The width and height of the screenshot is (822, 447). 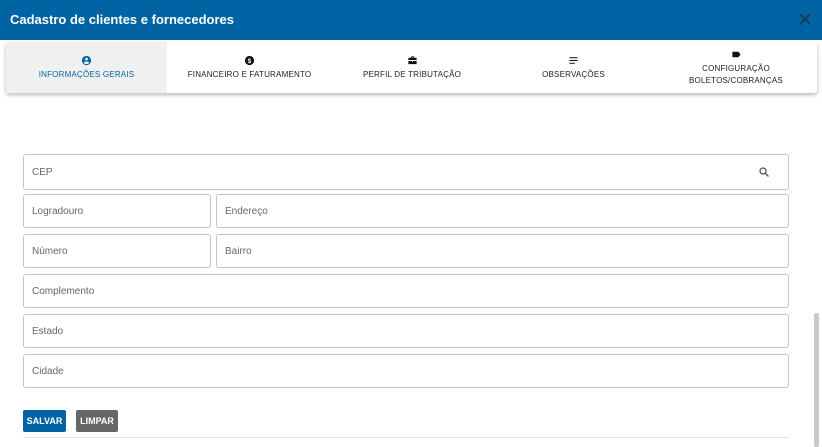 I want to click on logradouro-input, so click(x=117, y=211).